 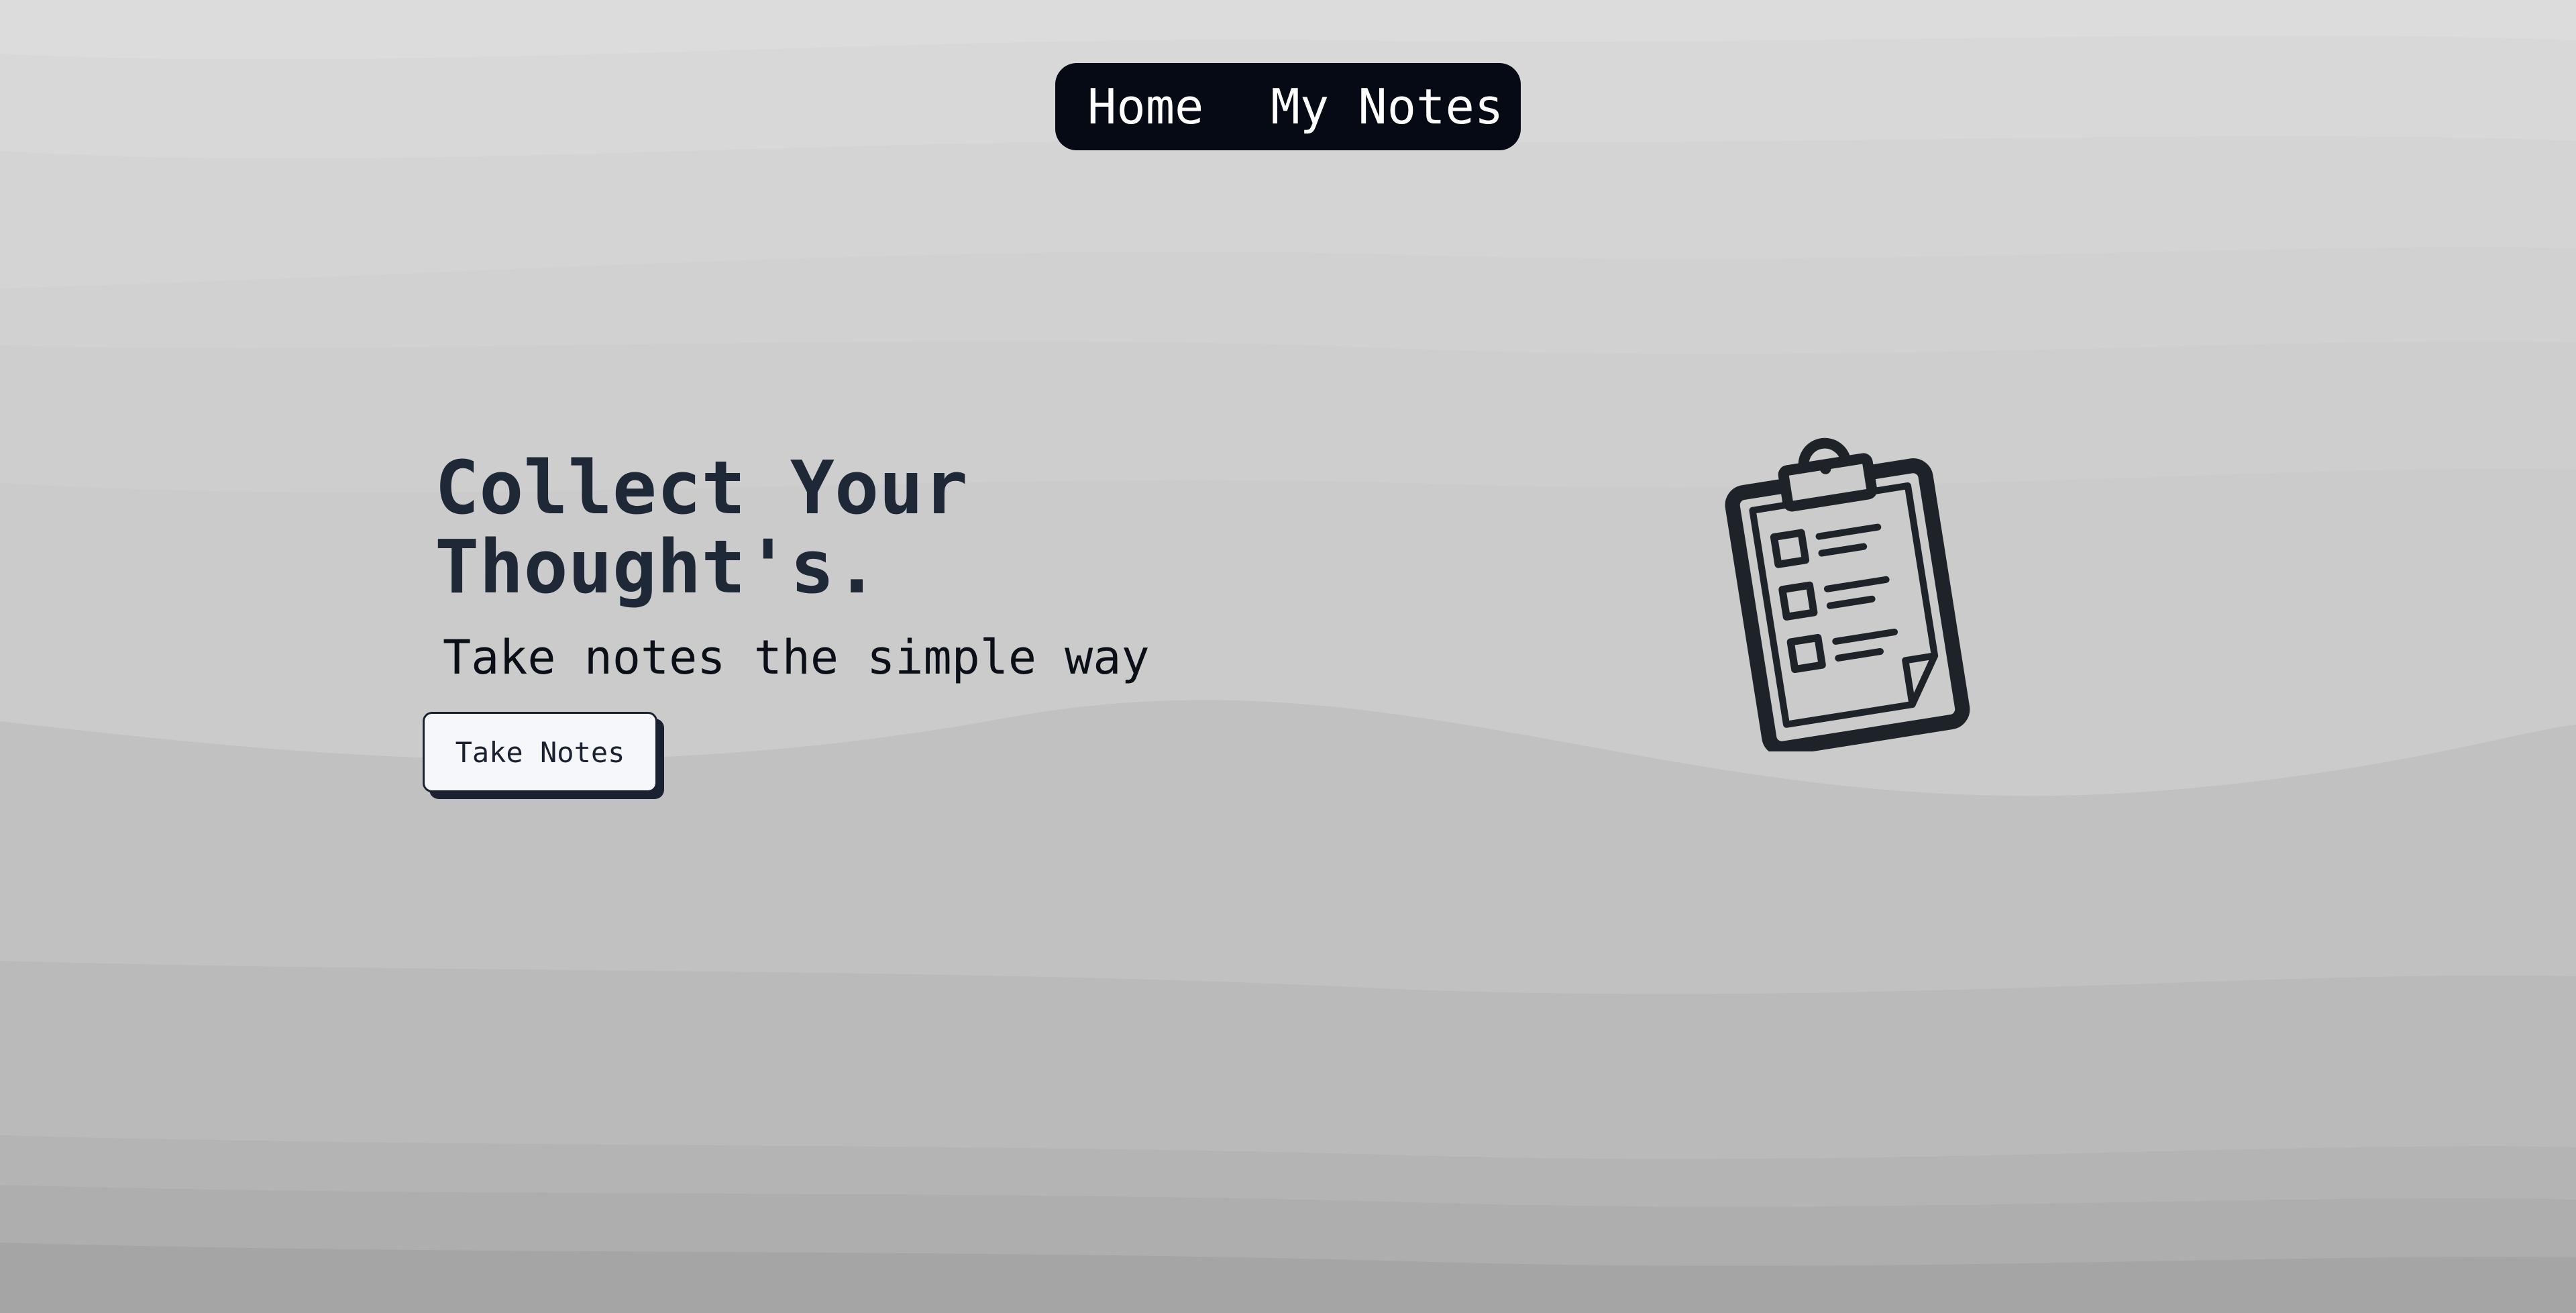 What do you see at coordinates (796, 657) in the screenshot?
I see `hero-subtitle: Take notes the simple way` at bounding box center [796, 657].